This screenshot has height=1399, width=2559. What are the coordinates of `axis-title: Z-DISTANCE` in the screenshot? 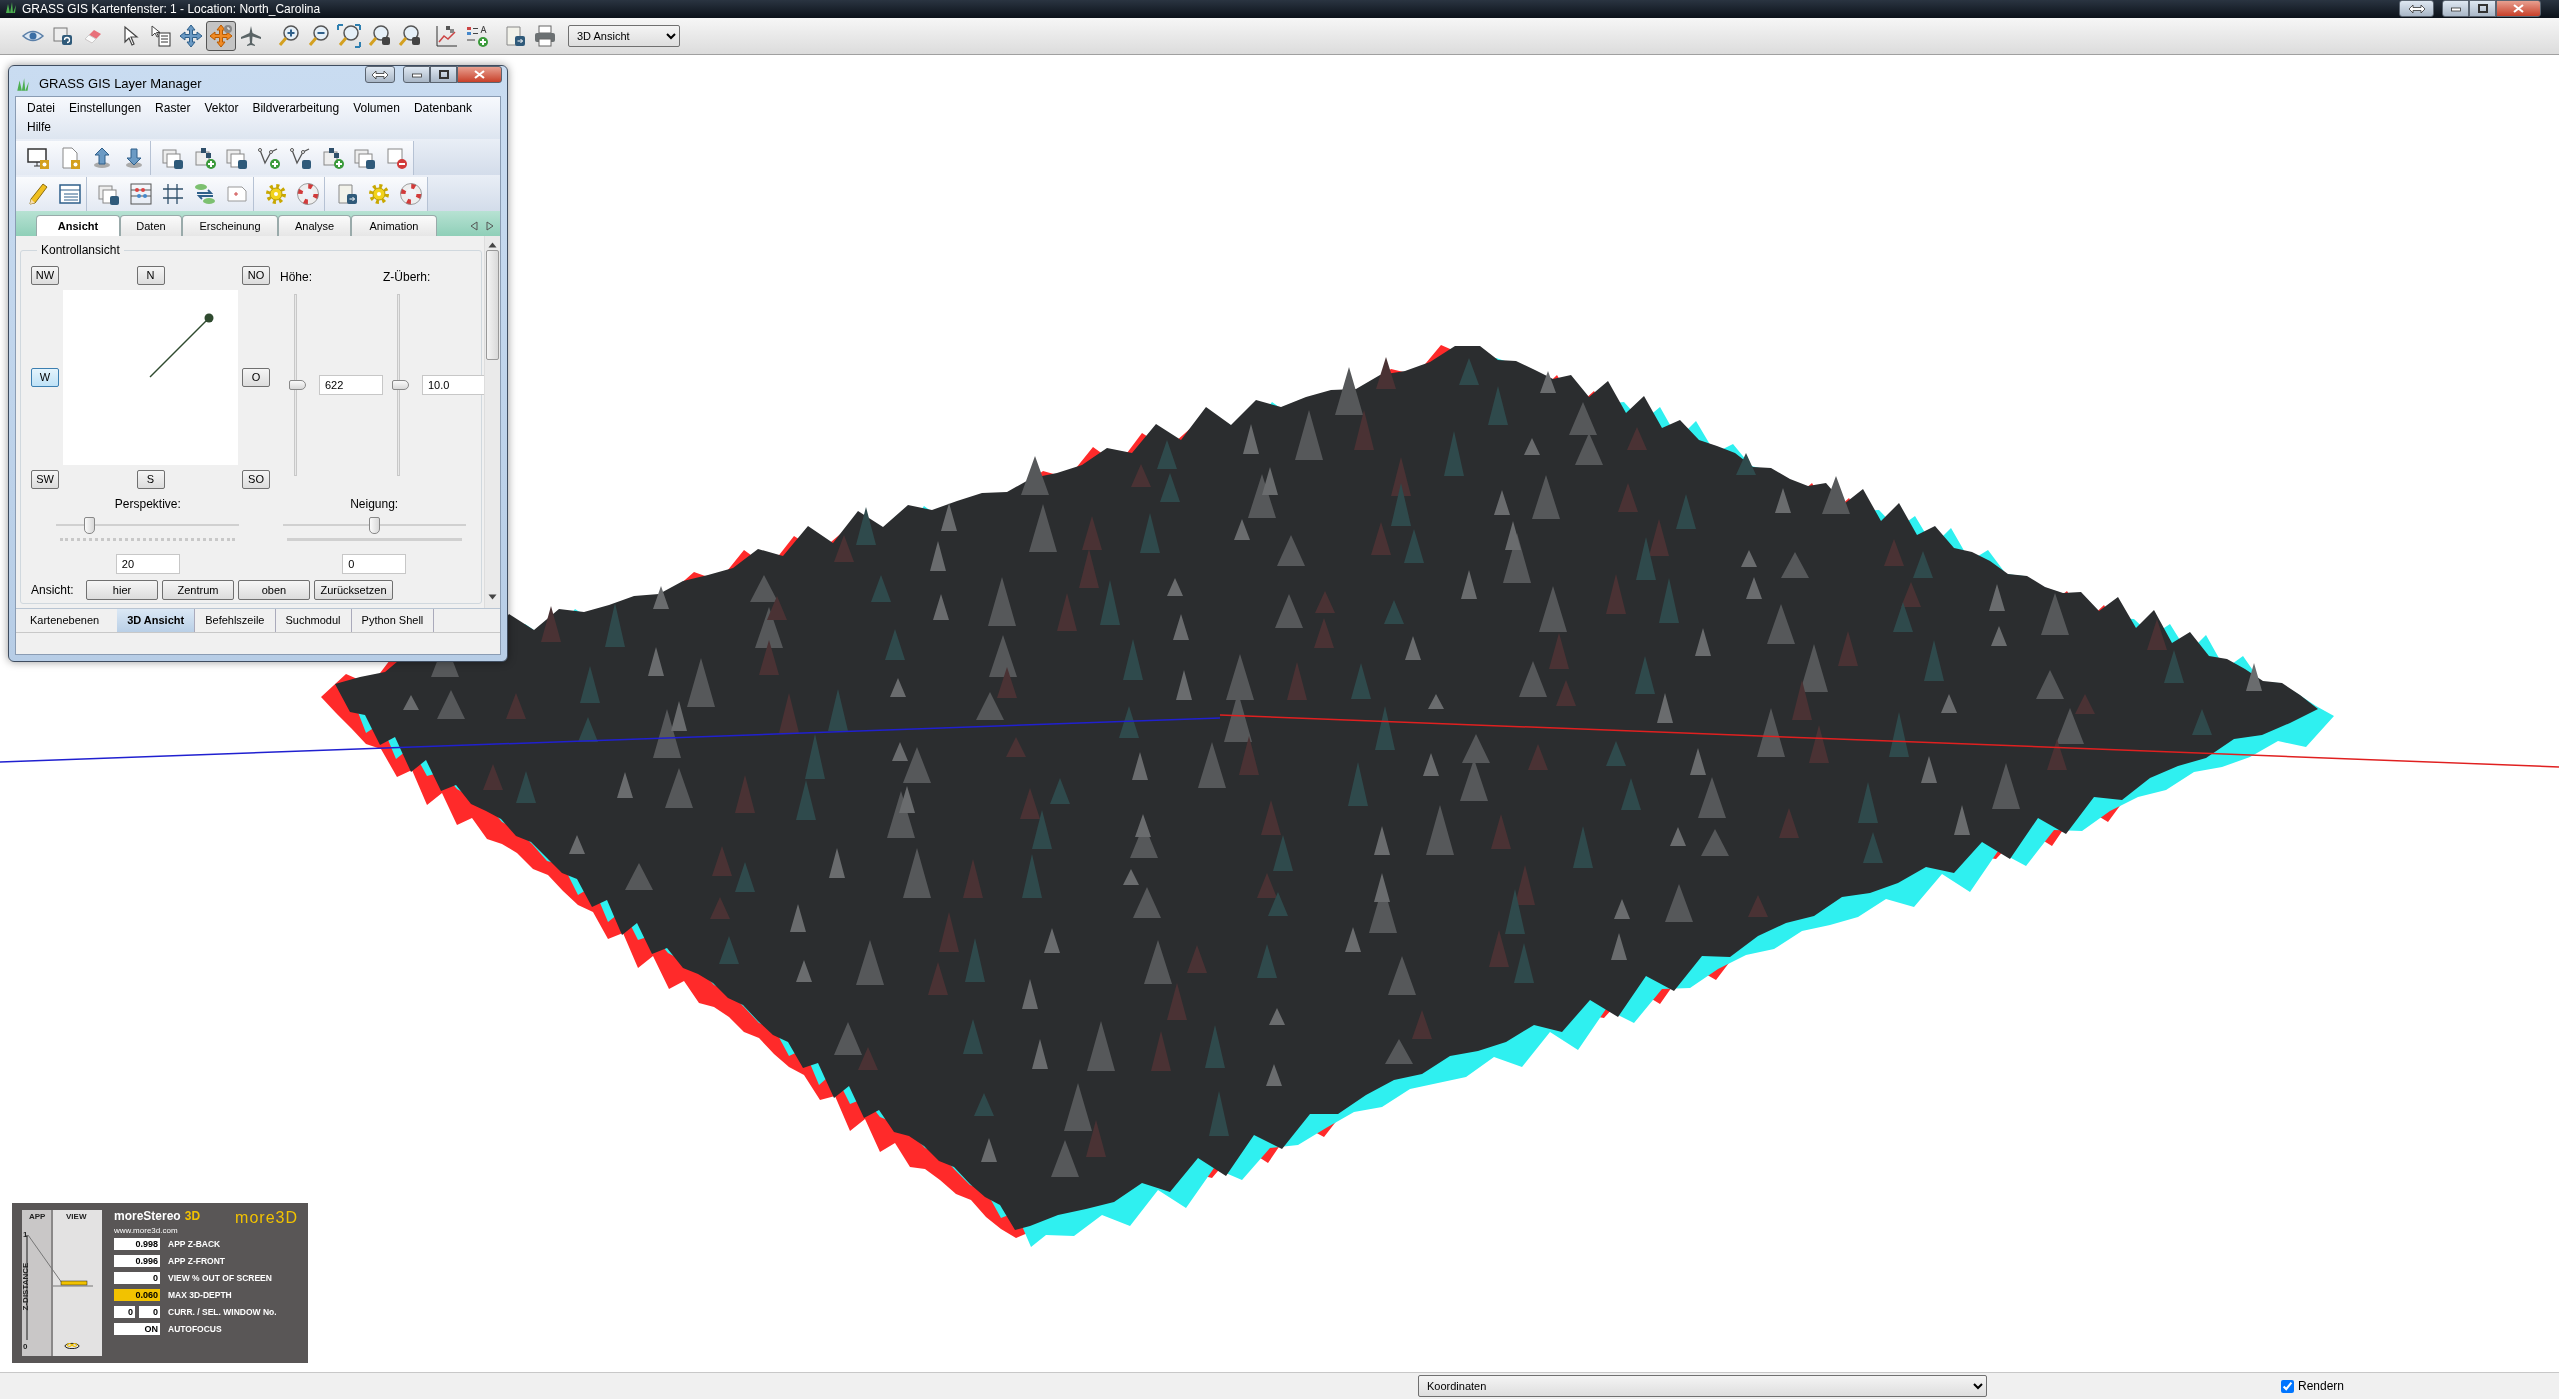 It's located at (26, 1286).